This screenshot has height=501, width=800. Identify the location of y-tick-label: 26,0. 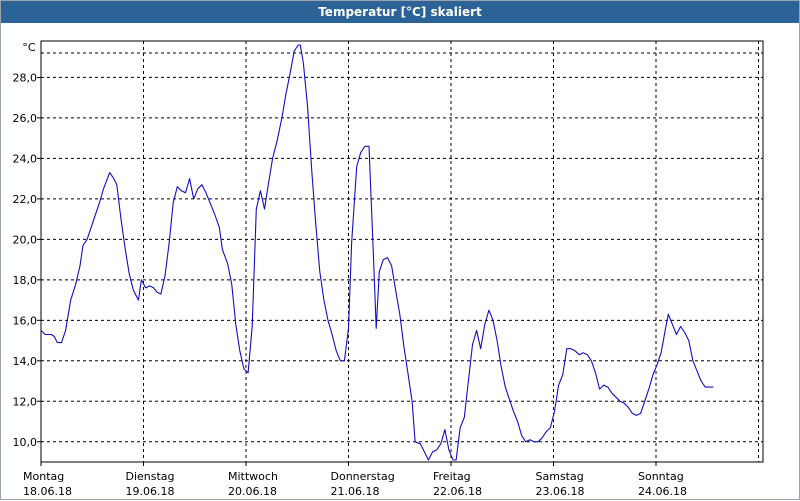
(25, 118).